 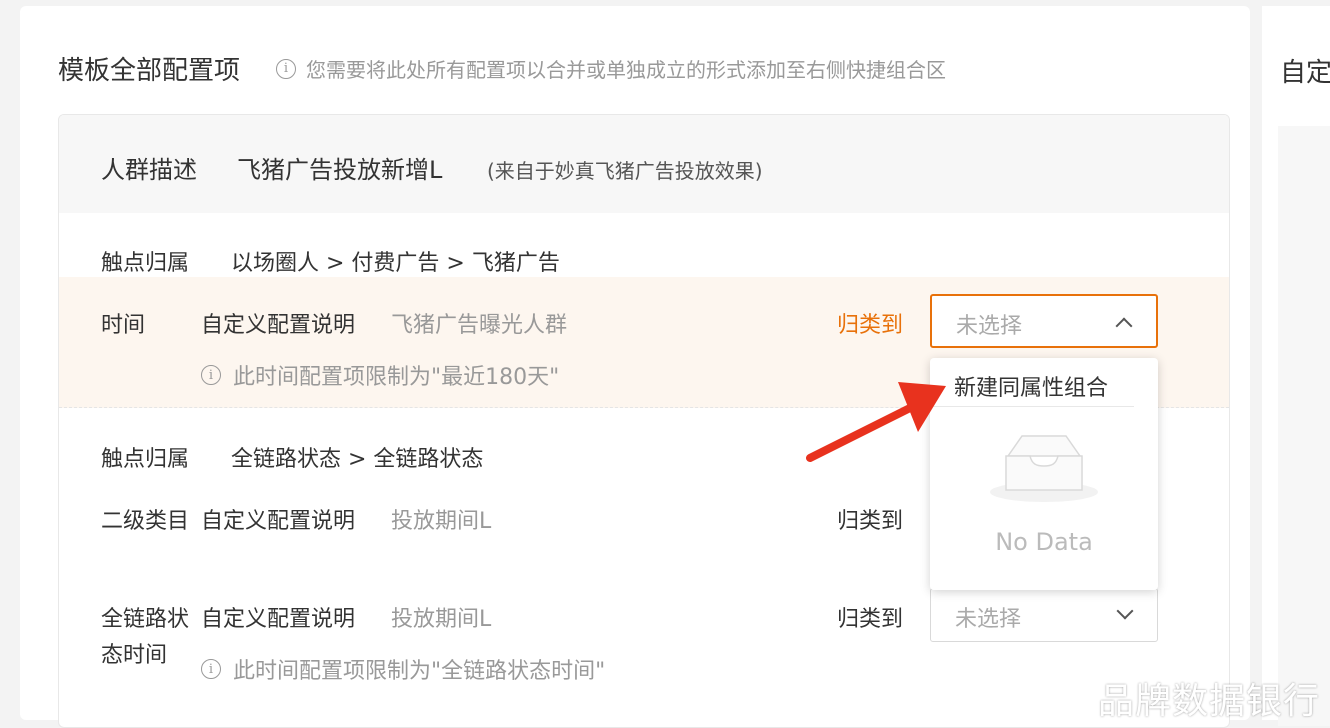 I want to click on crowd-label: 人群描述, so click(x=149, y=170).